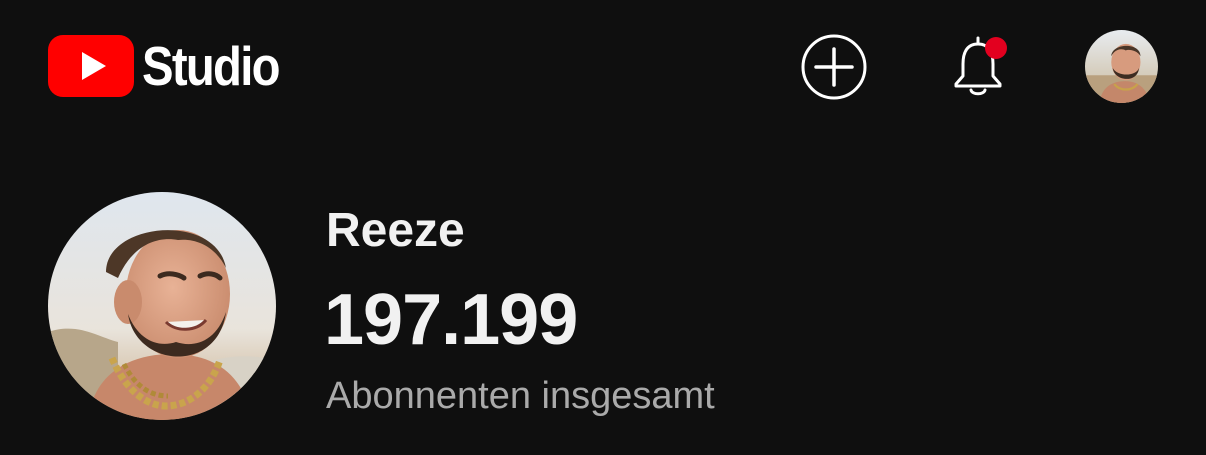 The height and width of the screenshot is (455, 1206). I want to click on notifications-button, so click(980, 66).